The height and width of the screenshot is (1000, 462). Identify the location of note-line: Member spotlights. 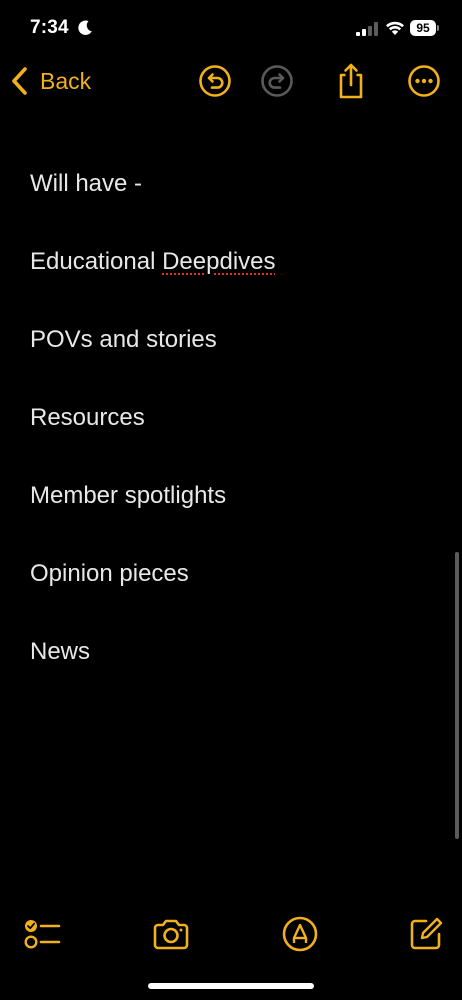
(230, 516).